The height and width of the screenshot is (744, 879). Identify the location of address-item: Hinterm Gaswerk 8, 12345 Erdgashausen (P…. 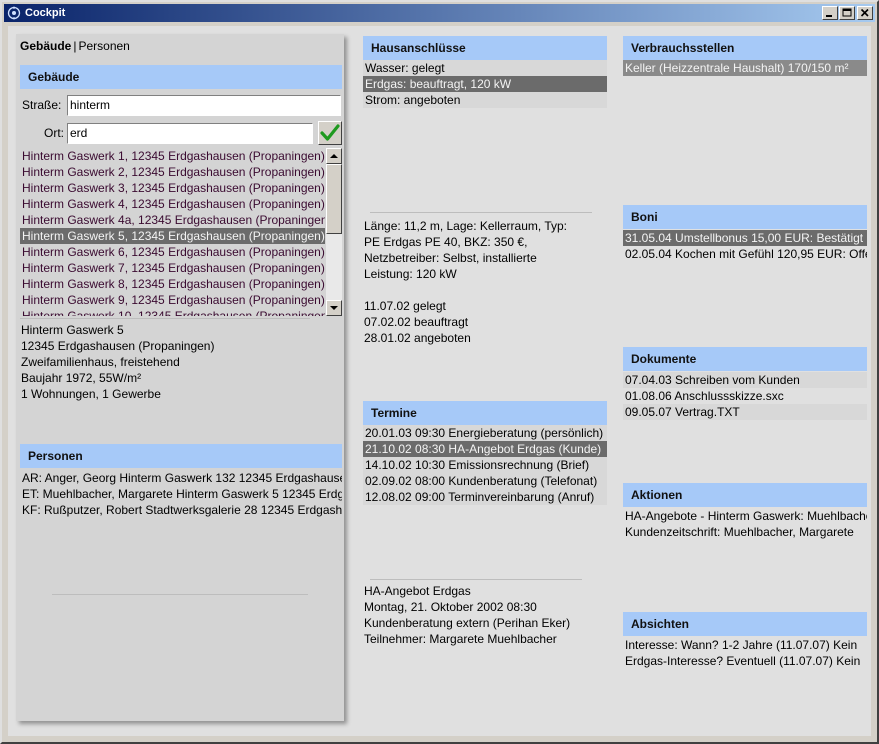
(172, 284).